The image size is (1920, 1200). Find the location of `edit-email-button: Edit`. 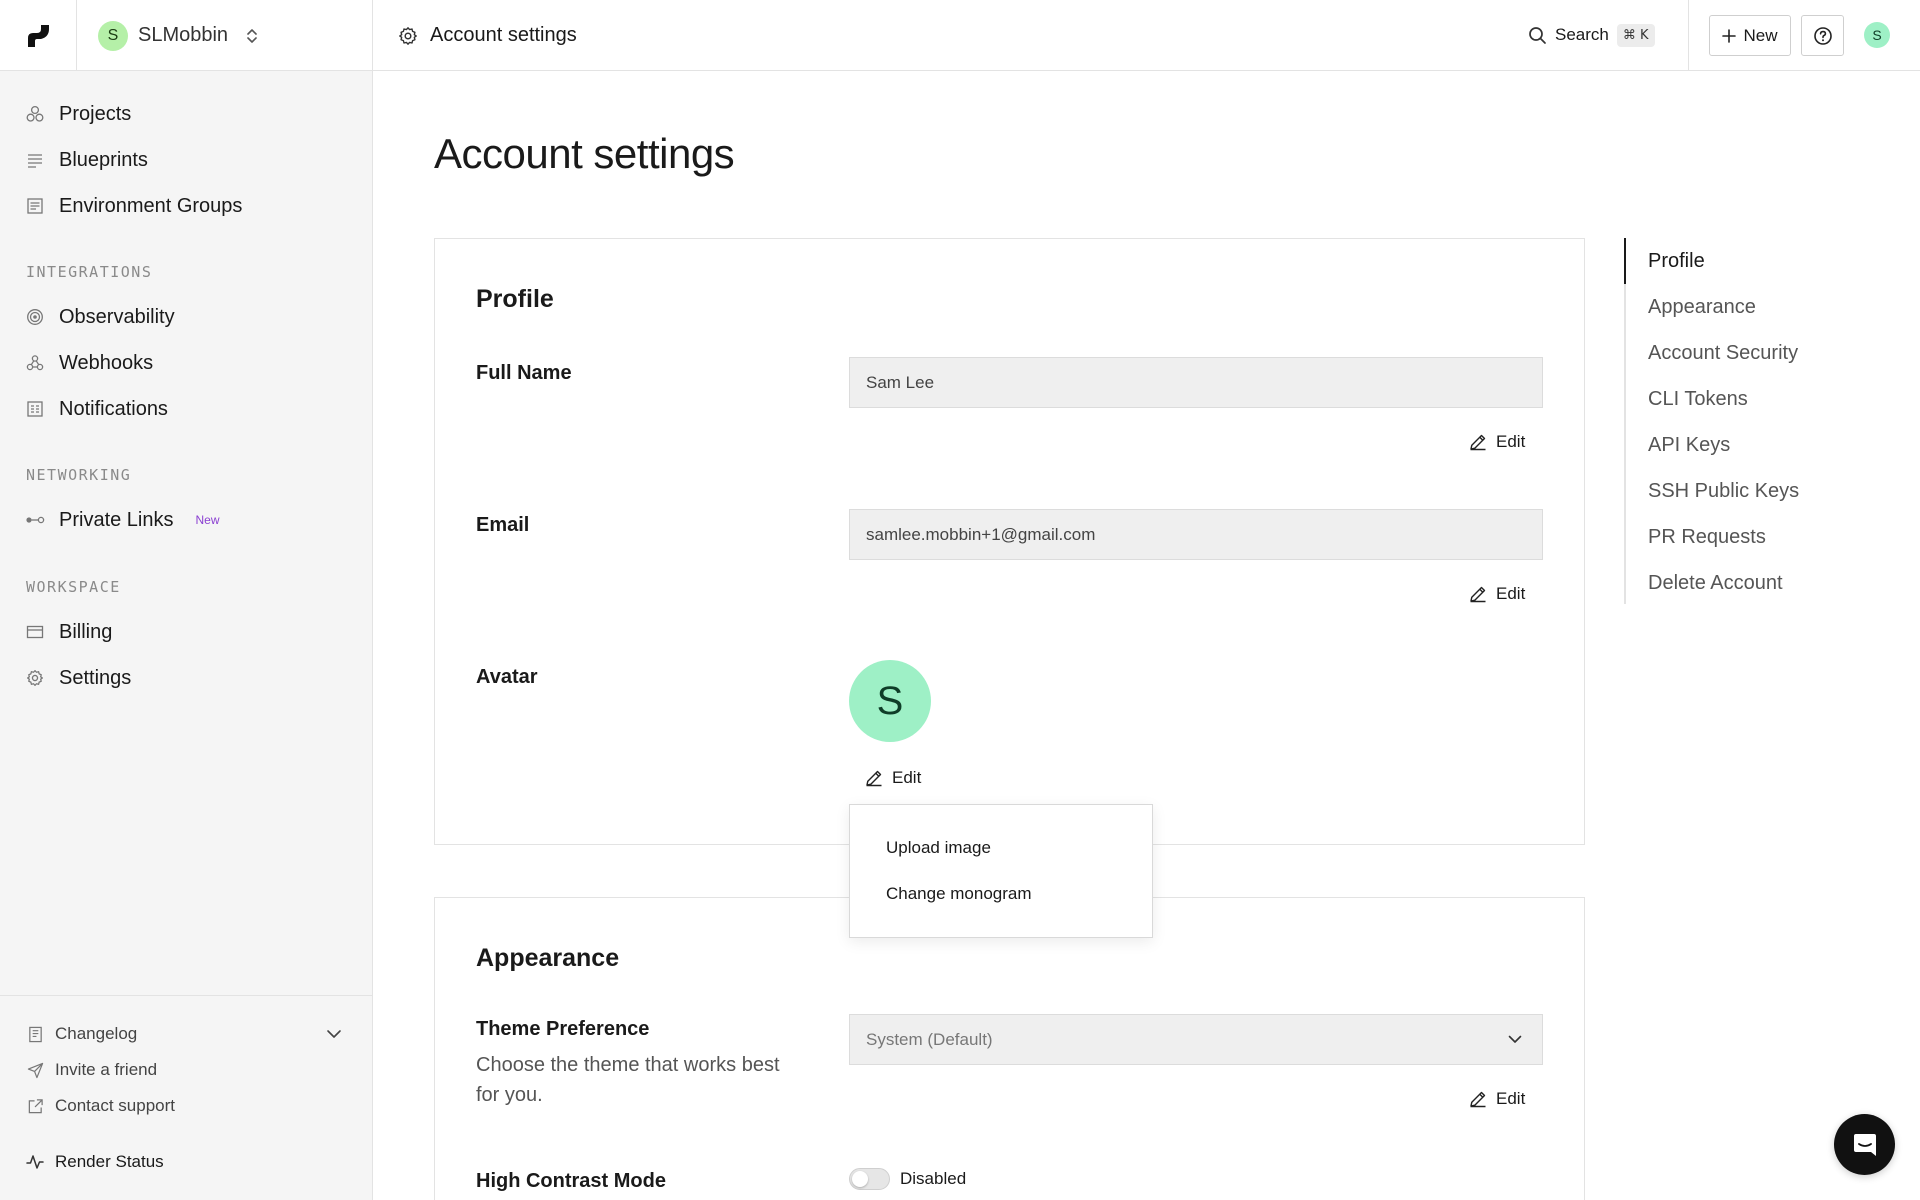

edit-email-button: Edit is located at coordinates (1497, 594).